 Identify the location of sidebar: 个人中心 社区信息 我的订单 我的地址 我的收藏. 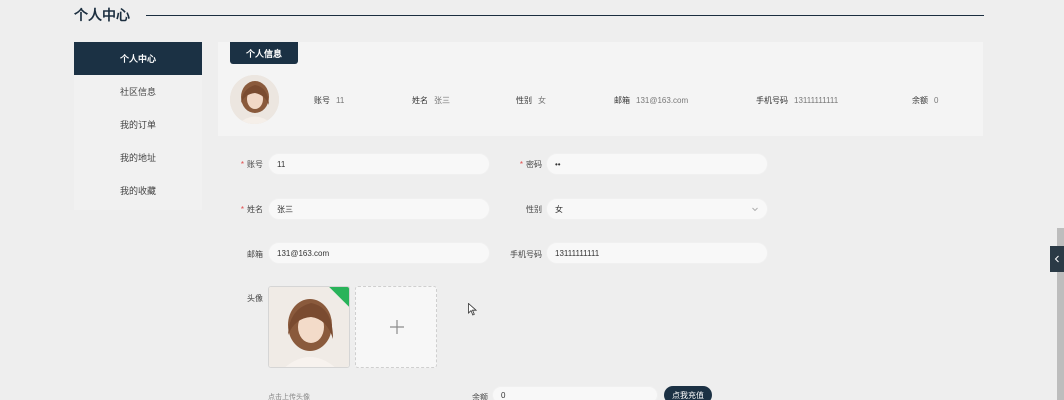
(138, 126).